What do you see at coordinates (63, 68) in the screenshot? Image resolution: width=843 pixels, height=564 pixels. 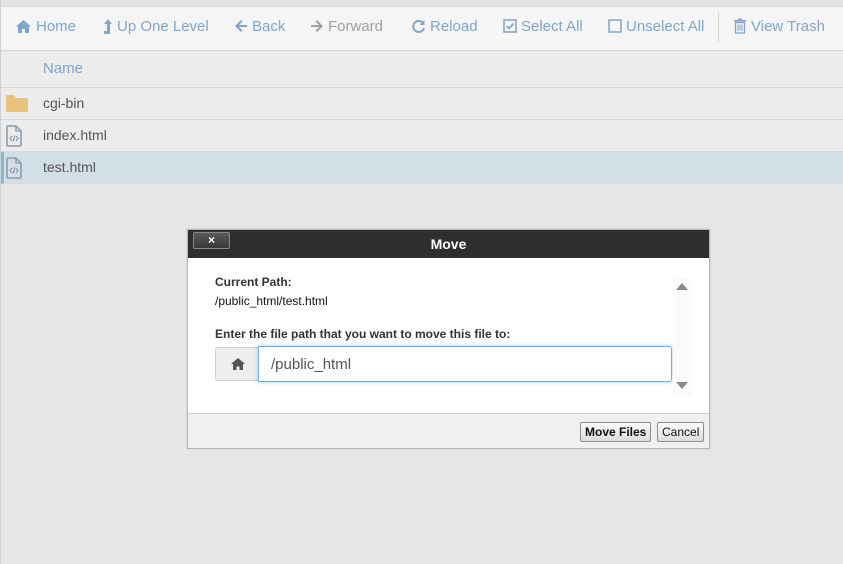 I see `column-header-name: Name` at bounding box center [63, 68].